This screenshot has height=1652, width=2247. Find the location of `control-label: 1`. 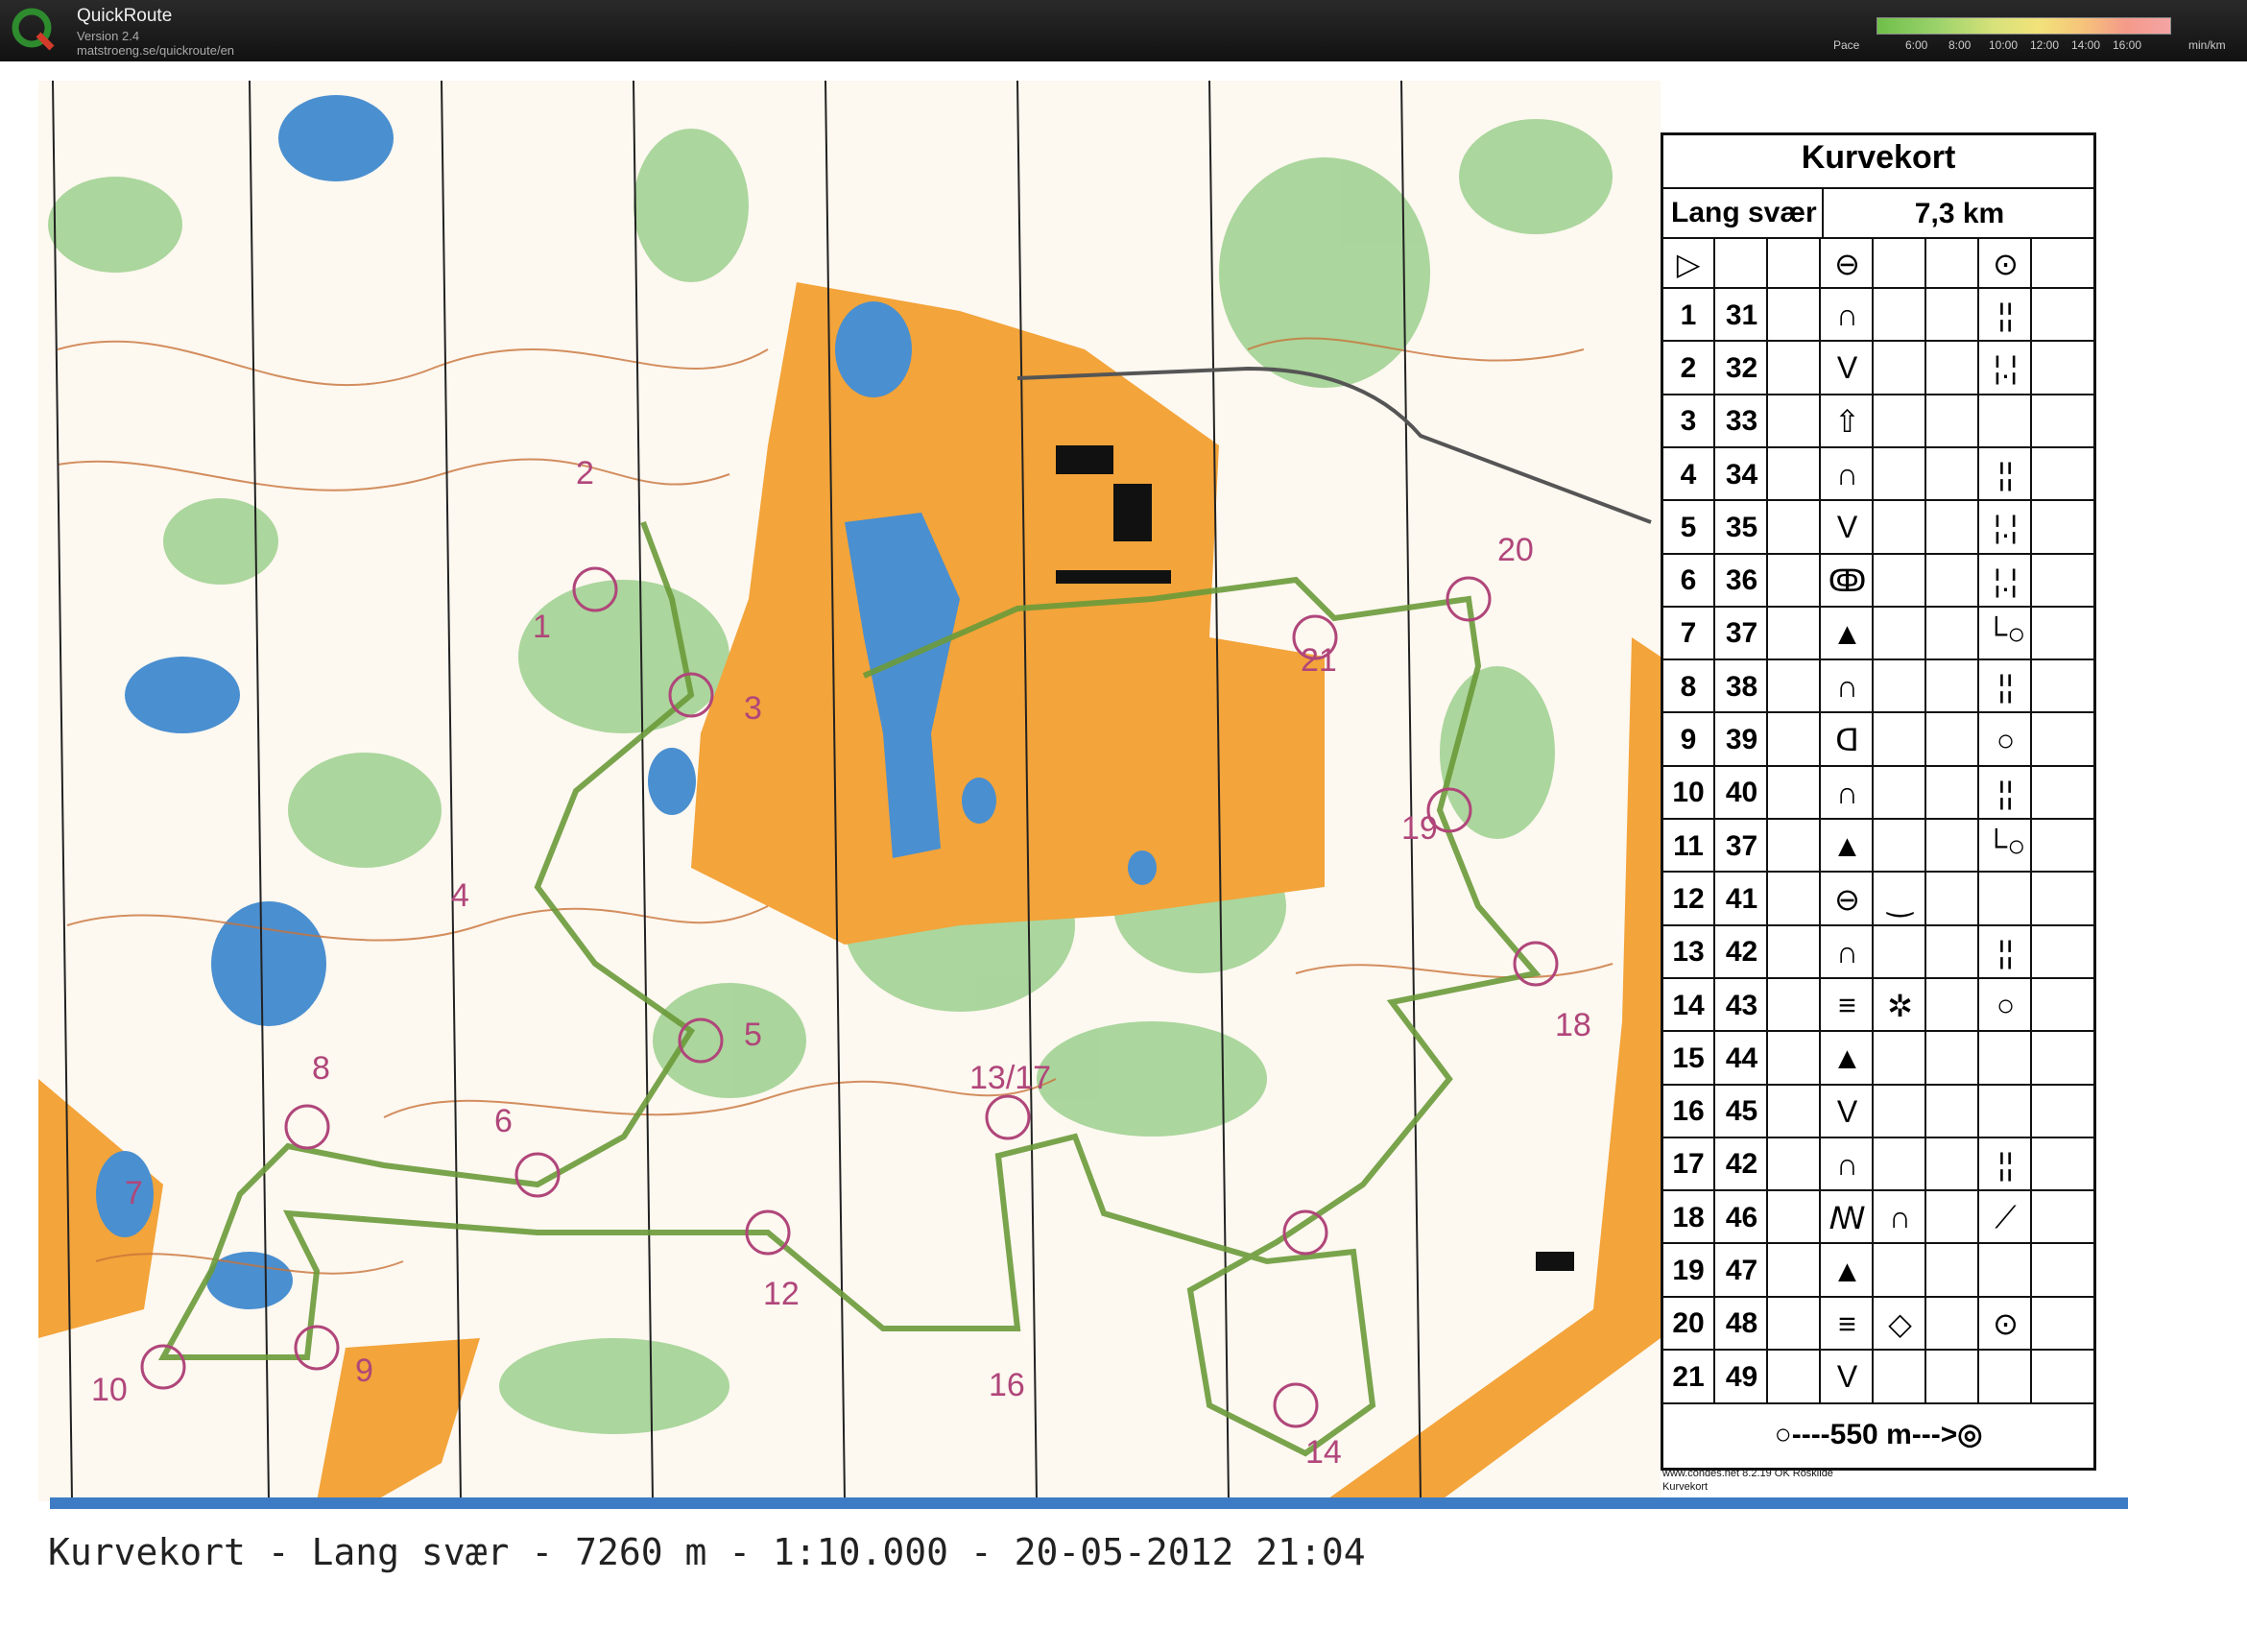

control-label: 1 is located at coordinates (542, 627).